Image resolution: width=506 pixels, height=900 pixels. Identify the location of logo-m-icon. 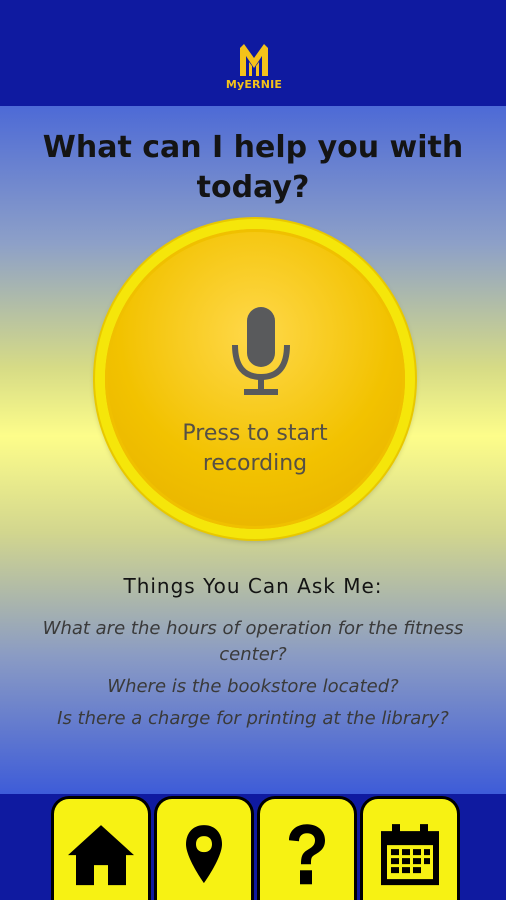
(254, 60).